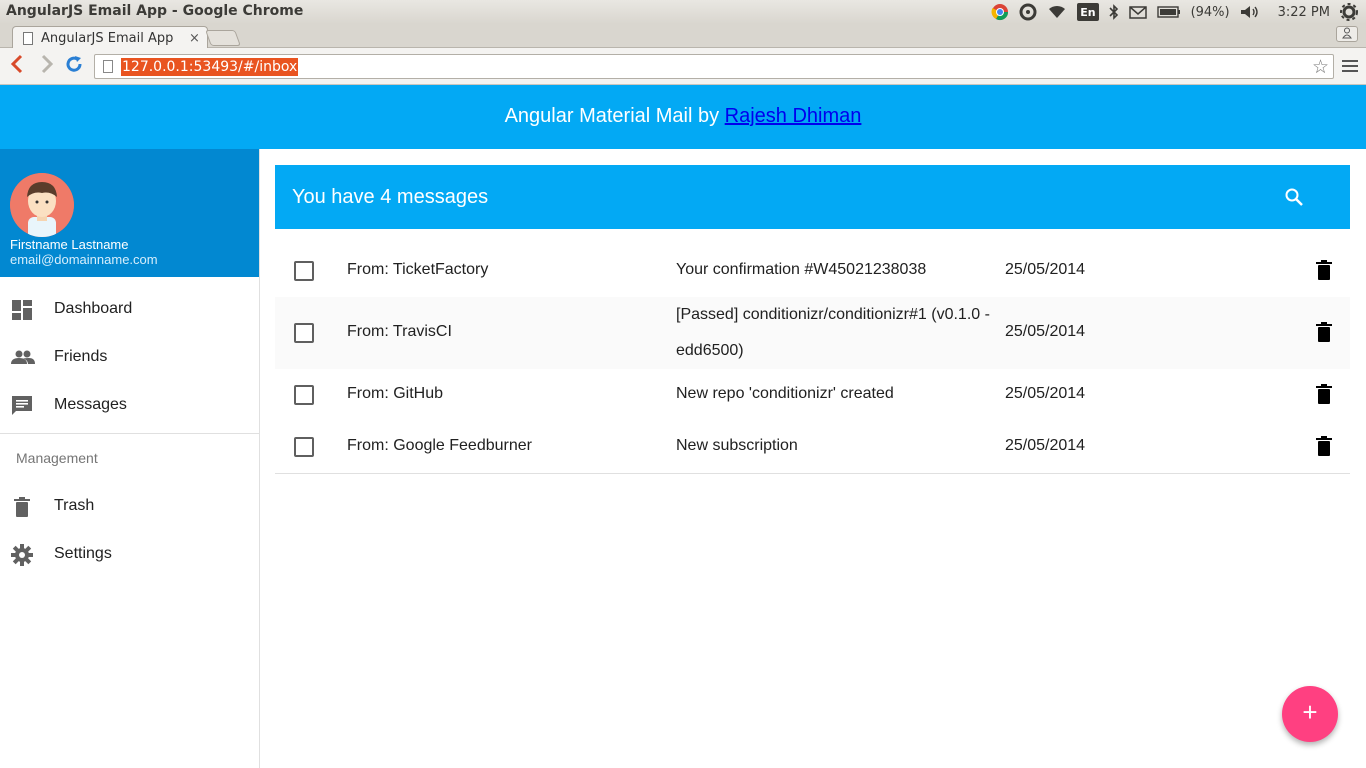 This screenshot has width=1366, height=768. I want to click on user-name: Firstname Lastname, so click(69, 244).